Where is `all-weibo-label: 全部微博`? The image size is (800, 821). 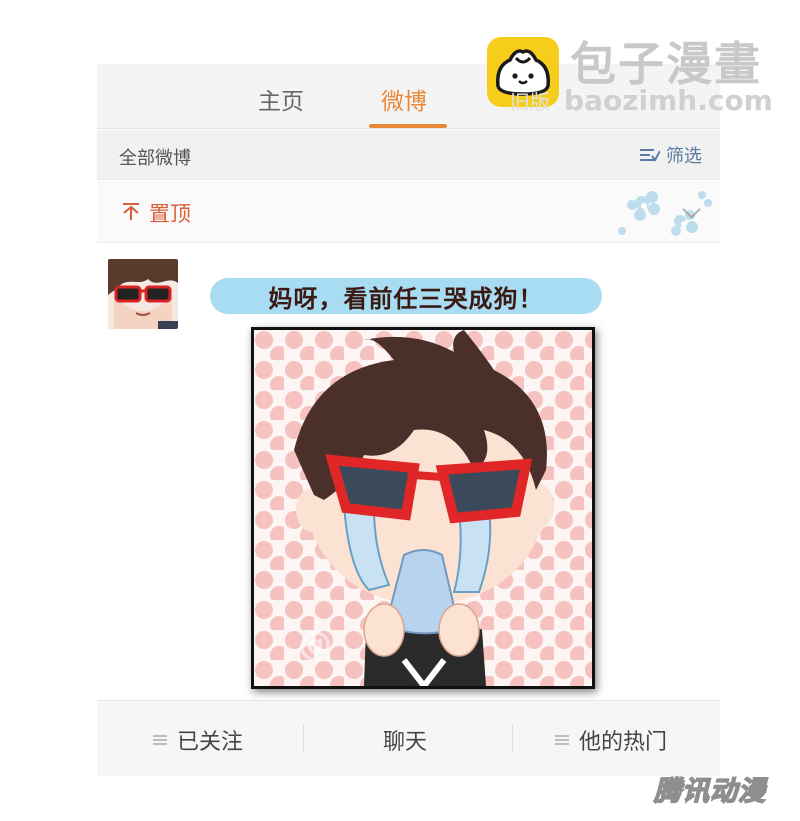
all-weibo-label: 全部微博 is located at coordinates (155, 158).